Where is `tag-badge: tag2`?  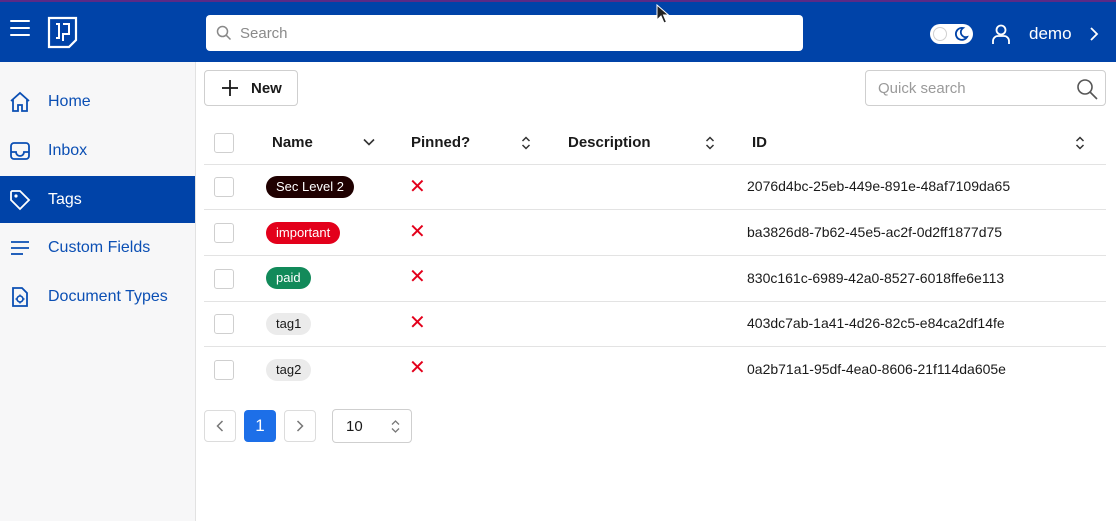 tag-badge: tag2 is located at coordinates (289, 370).